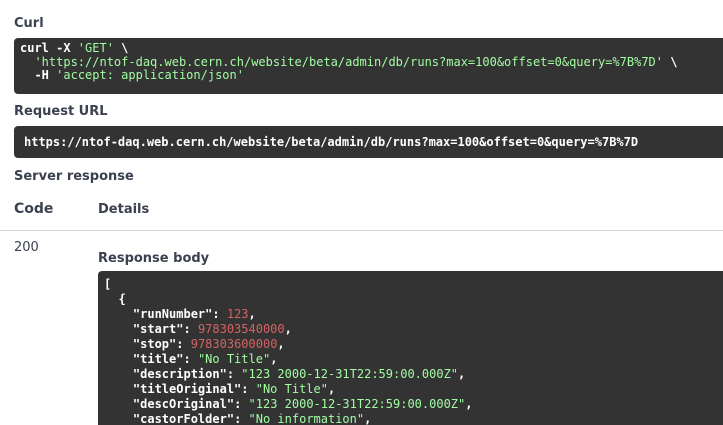 This screenshot has height=425, width=723. I want to click on json-field: "start": 978303540000,, so click(212, 329).